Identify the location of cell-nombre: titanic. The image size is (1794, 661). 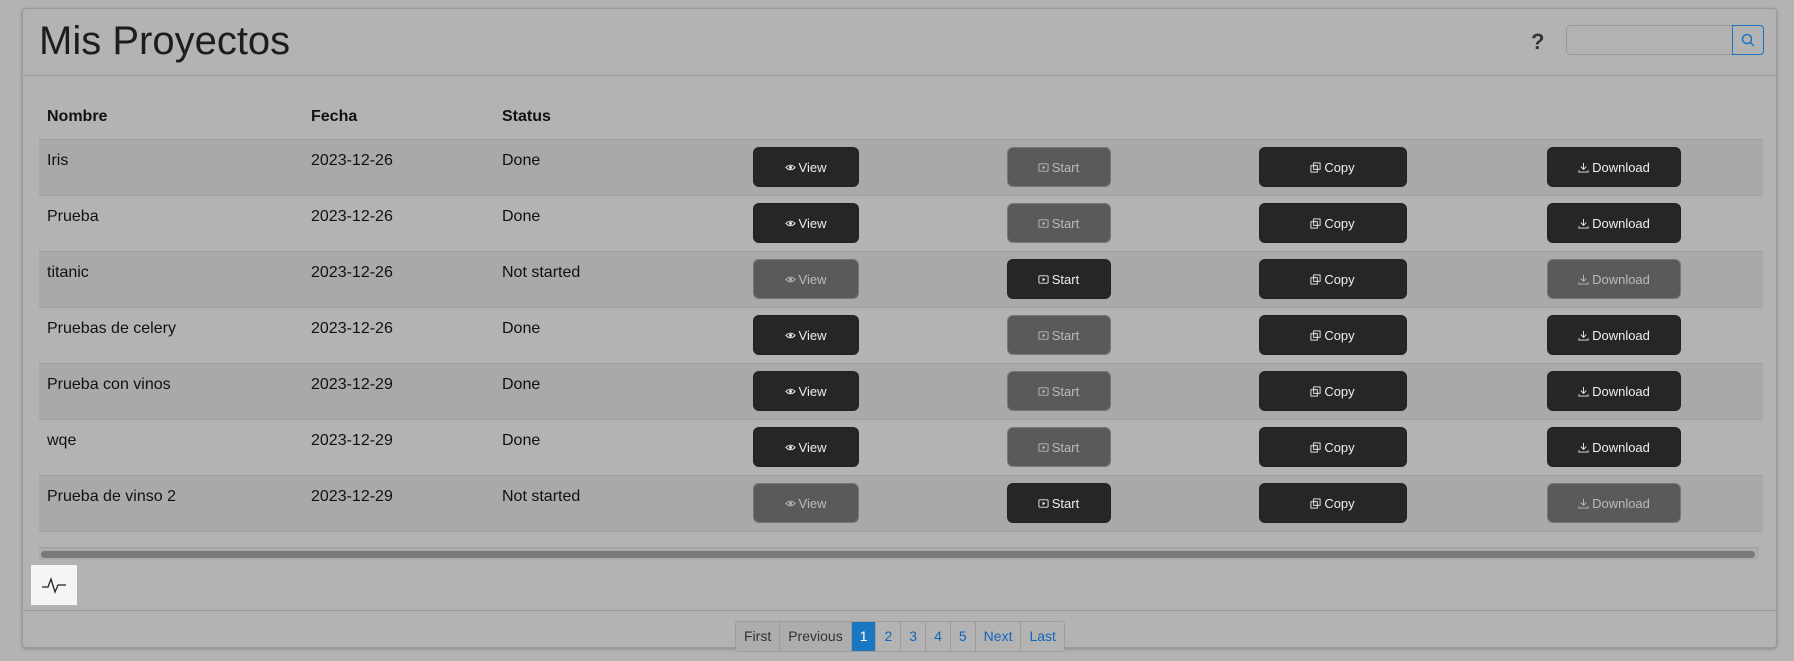
(171, 279).